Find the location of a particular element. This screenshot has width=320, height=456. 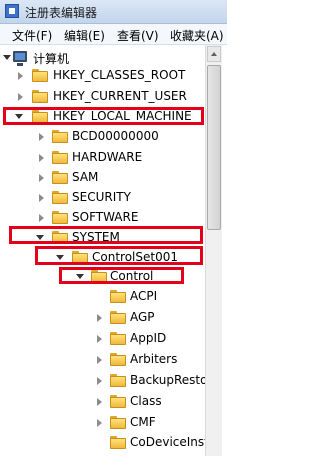

tree-item-system: SYSTEM is located at coordinates (102, 238).